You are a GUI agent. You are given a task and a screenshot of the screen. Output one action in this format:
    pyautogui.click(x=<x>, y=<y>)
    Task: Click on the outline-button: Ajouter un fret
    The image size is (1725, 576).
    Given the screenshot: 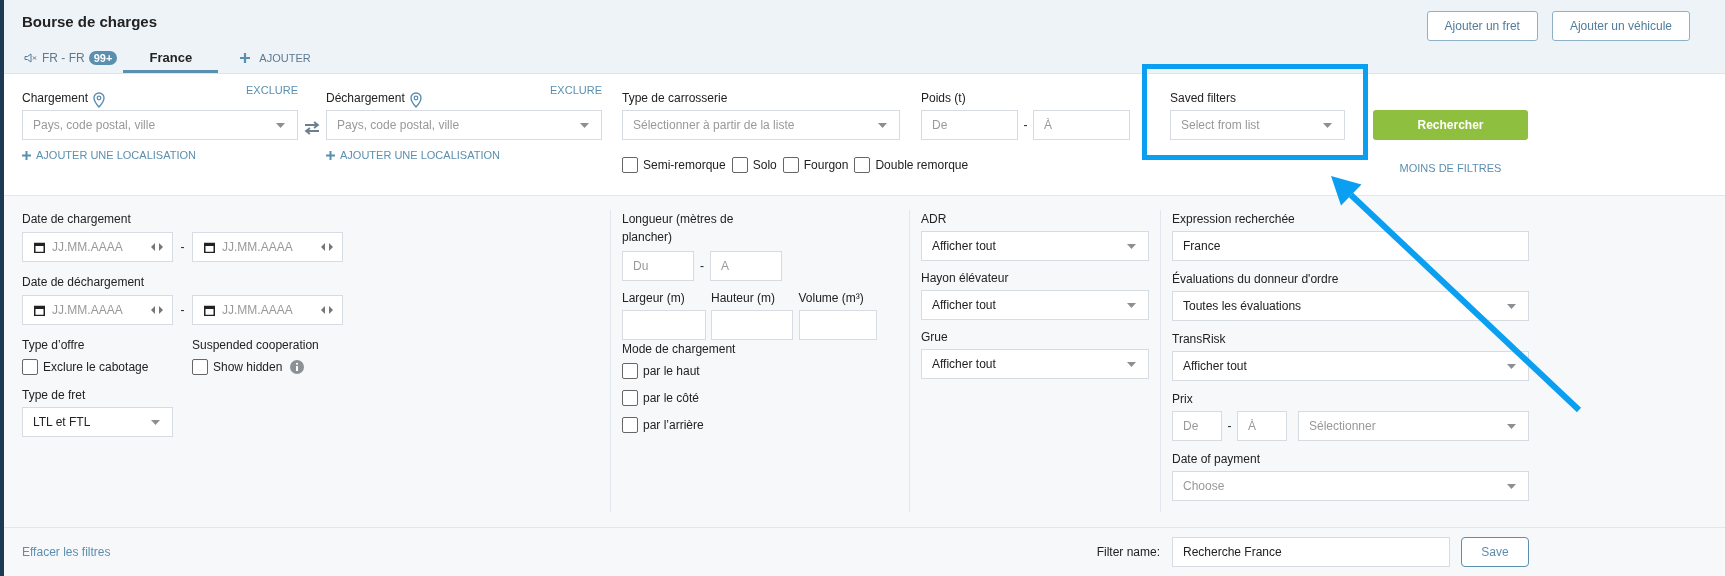 What is the action you would take?
    pyautogui.click(x=1482, y=25)
    